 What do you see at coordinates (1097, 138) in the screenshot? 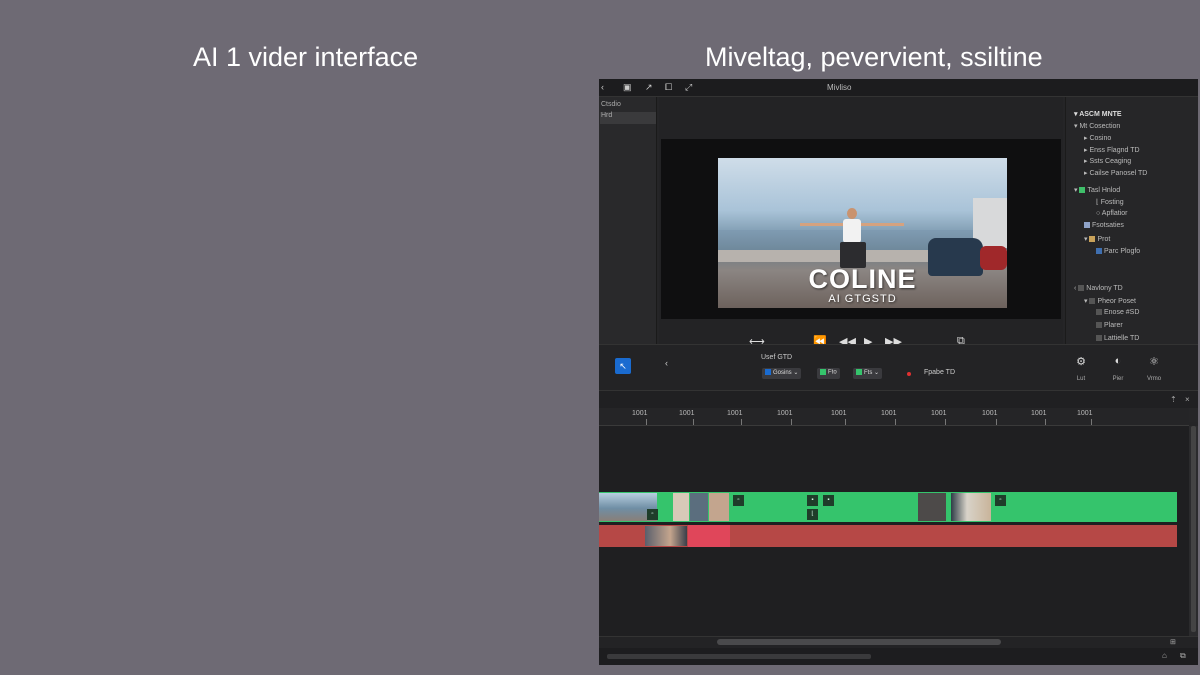
I see `property-item: ▸ Cosino` at bounding box center [1097, 138].